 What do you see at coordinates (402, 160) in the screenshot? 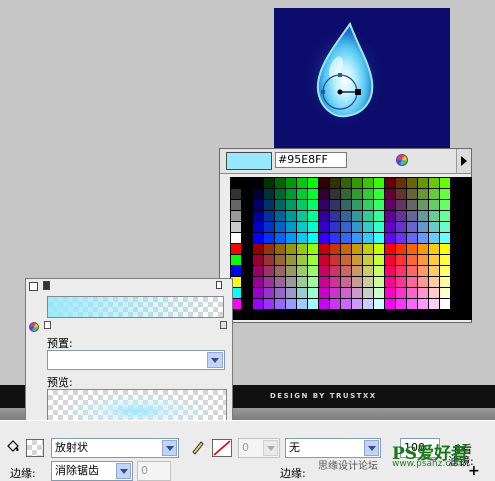
I see `color-wheel-icon` at bounding box center [402, 160].